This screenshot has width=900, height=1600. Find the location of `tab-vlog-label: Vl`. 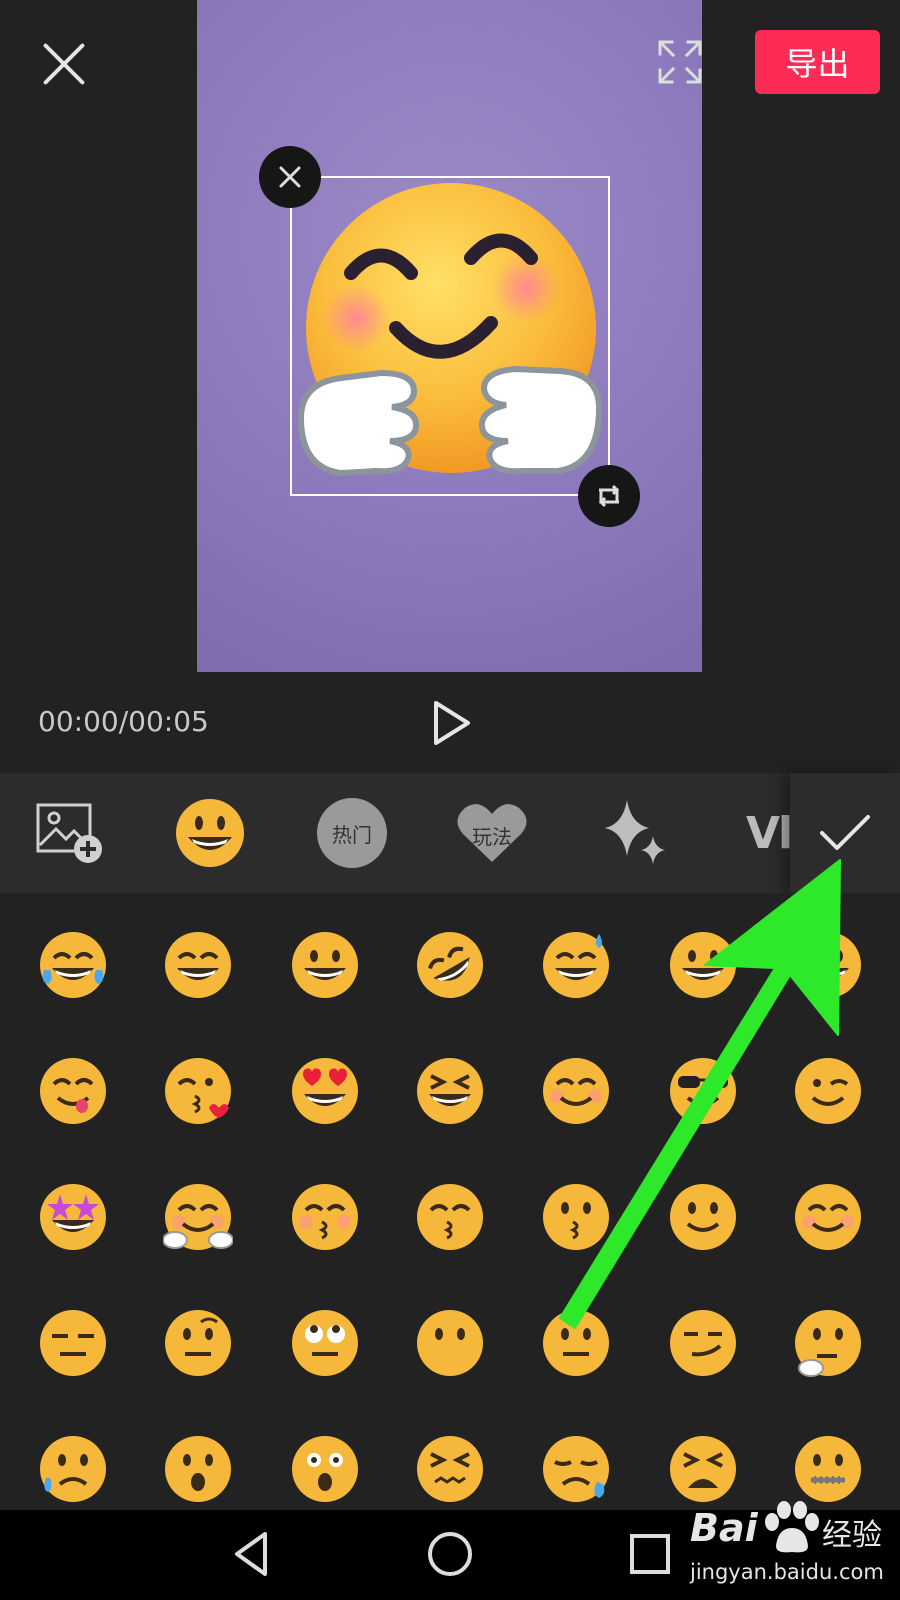

tab-vlog-label: Vl is located at coordinates (768, 833).